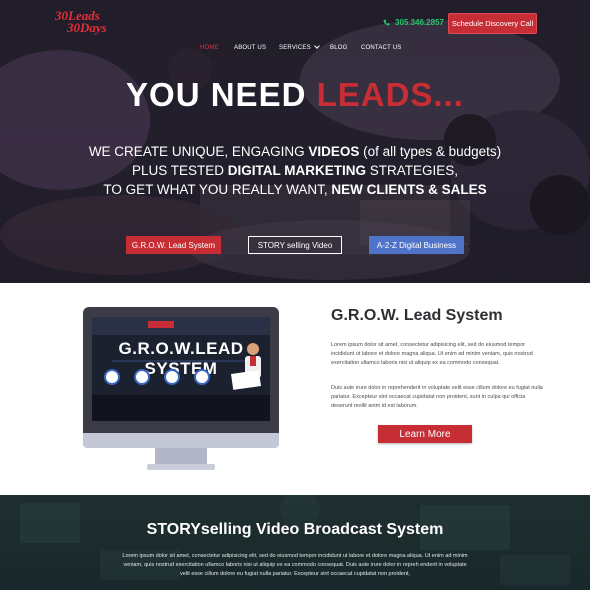 This screenshot has height=590, width=590. What do you see at coordinates (381, 48) in the screenshot?
I see `nav-item-contact-us: CONTACT US` at bounding box center [381, 48].